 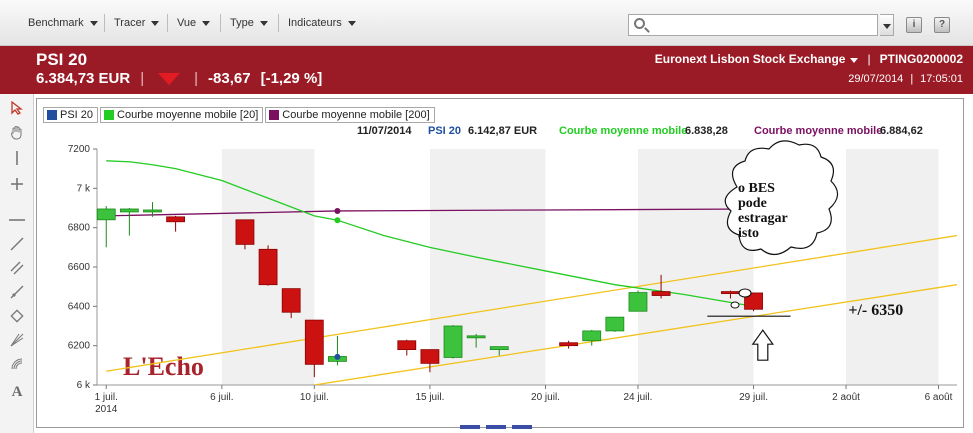 I want to click on quote-datetime: 29/07/2014 | 17:05:01, so click(x=905, y=79).